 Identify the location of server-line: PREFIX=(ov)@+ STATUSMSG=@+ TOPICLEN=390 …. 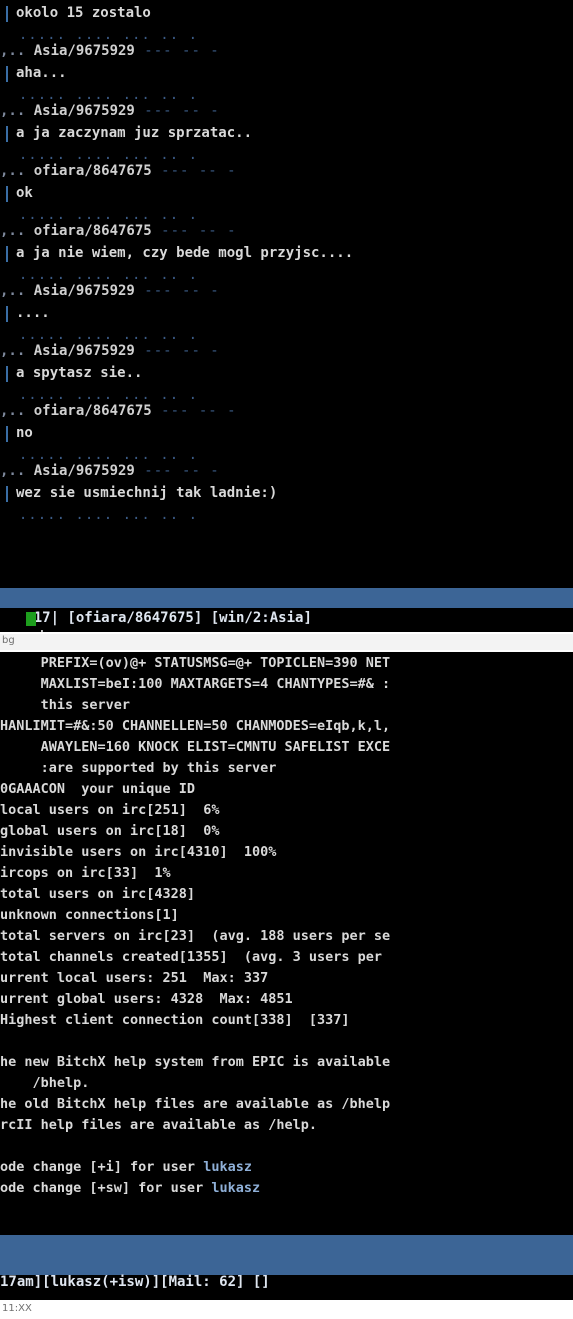
(195, 663).